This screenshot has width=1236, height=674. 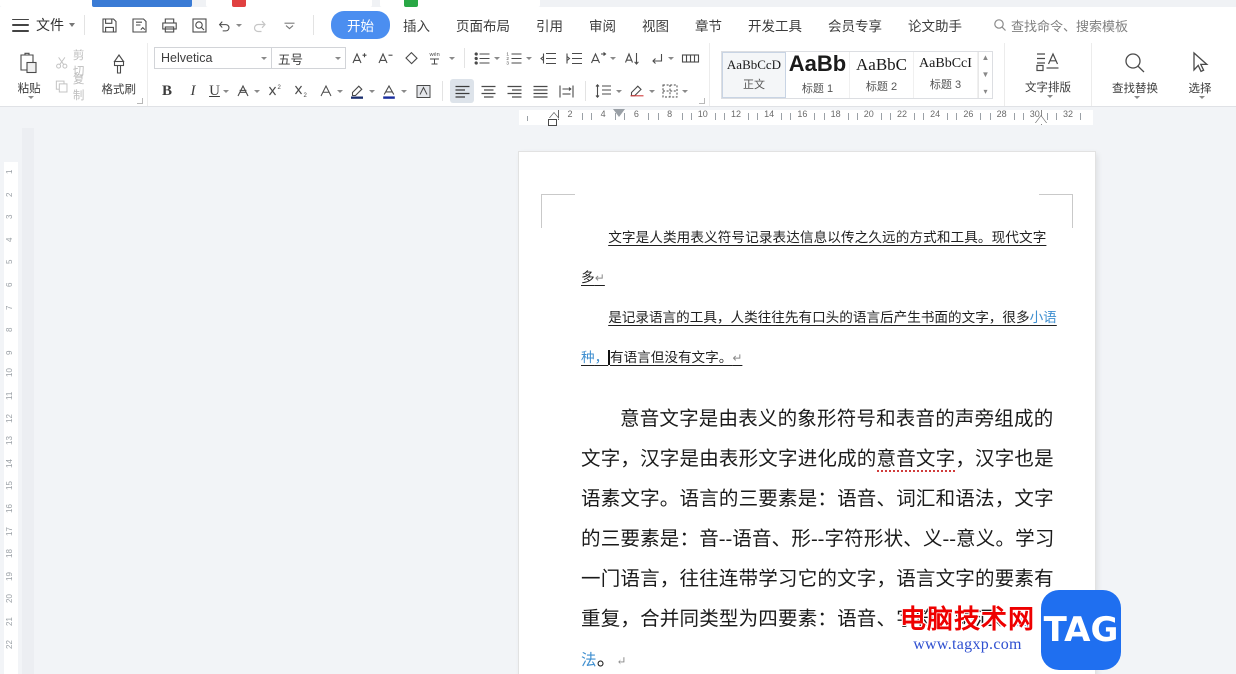 I want to click on numbering-button: 1 2 3, so click(x=519, y=58).